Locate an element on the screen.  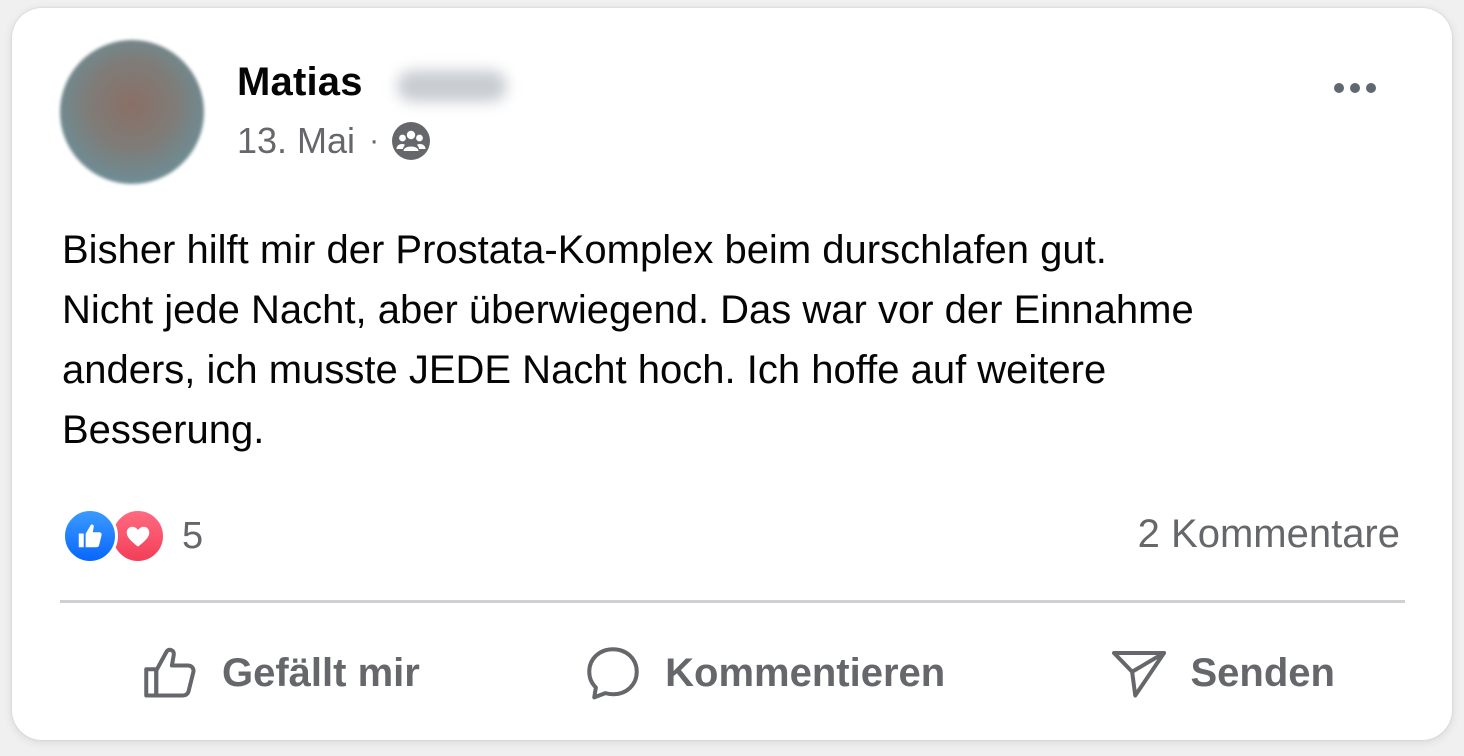
author-name: Matias is located at coordinates (300, 82).